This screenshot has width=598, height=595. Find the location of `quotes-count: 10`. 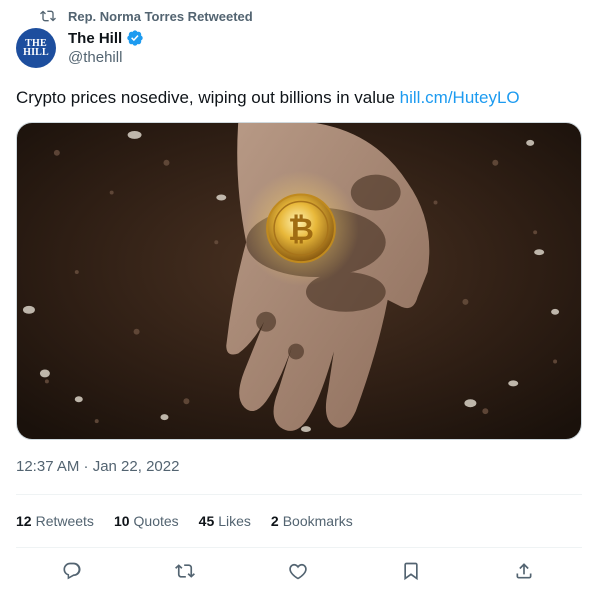

quotes-count: 10 is located at coordinates (121, 521).